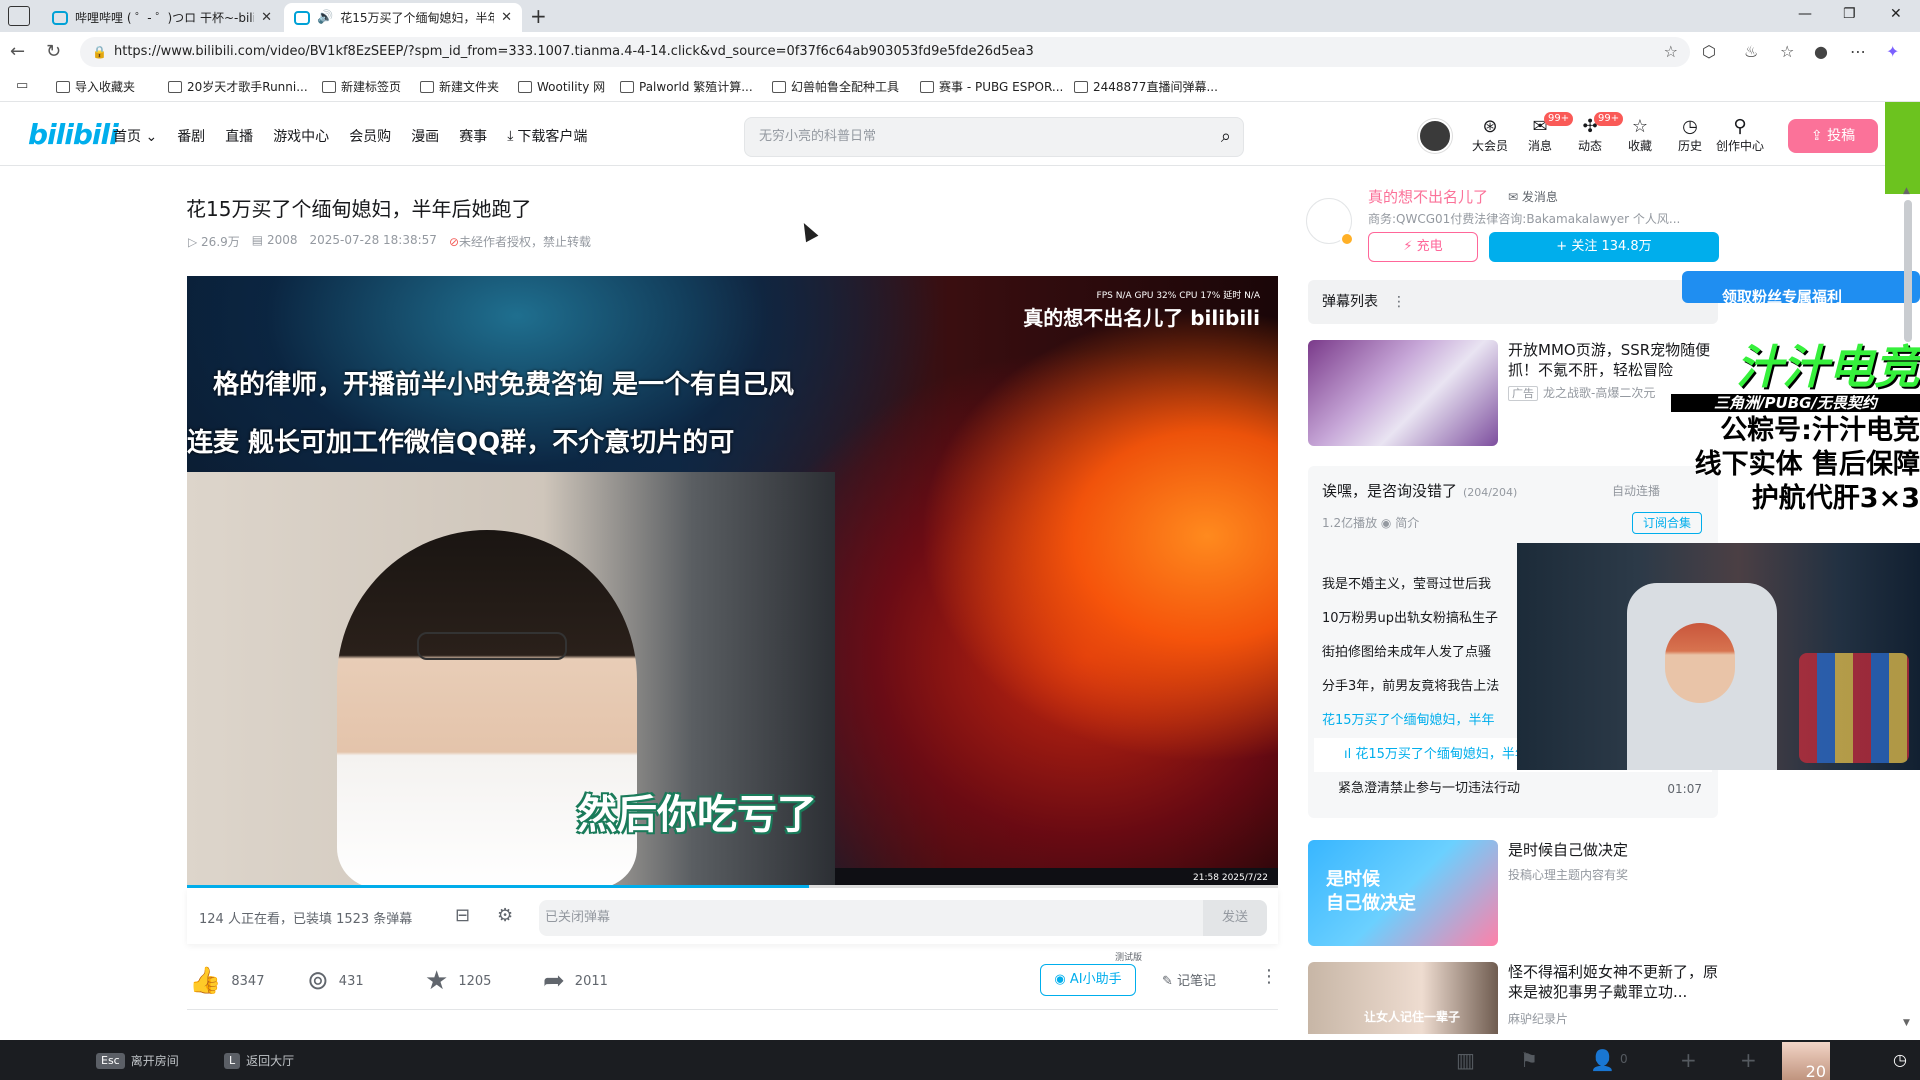  I want to click on bookmark-item: 新建标签页, so click(361, 86).